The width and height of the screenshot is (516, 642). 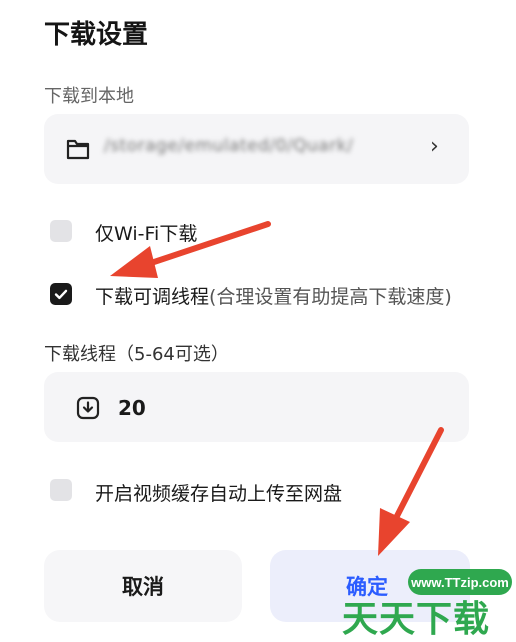 What do you see at coordinates (416, 619) in the screenshot?
I see `watermark-brand: 天天下载` at bounding box center [416, 619].